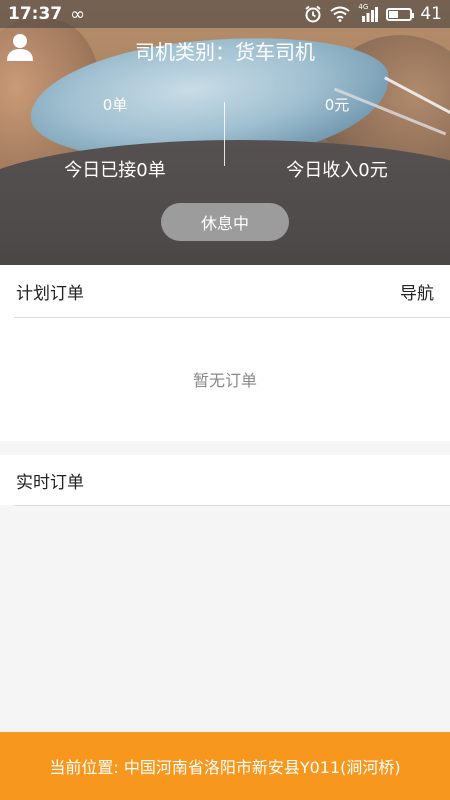 The image size is (450, 800). What do you see at coordinates (337, 105) in the screenshot?
I see `today-income-value: 0元` at bounding box center [337, 105].